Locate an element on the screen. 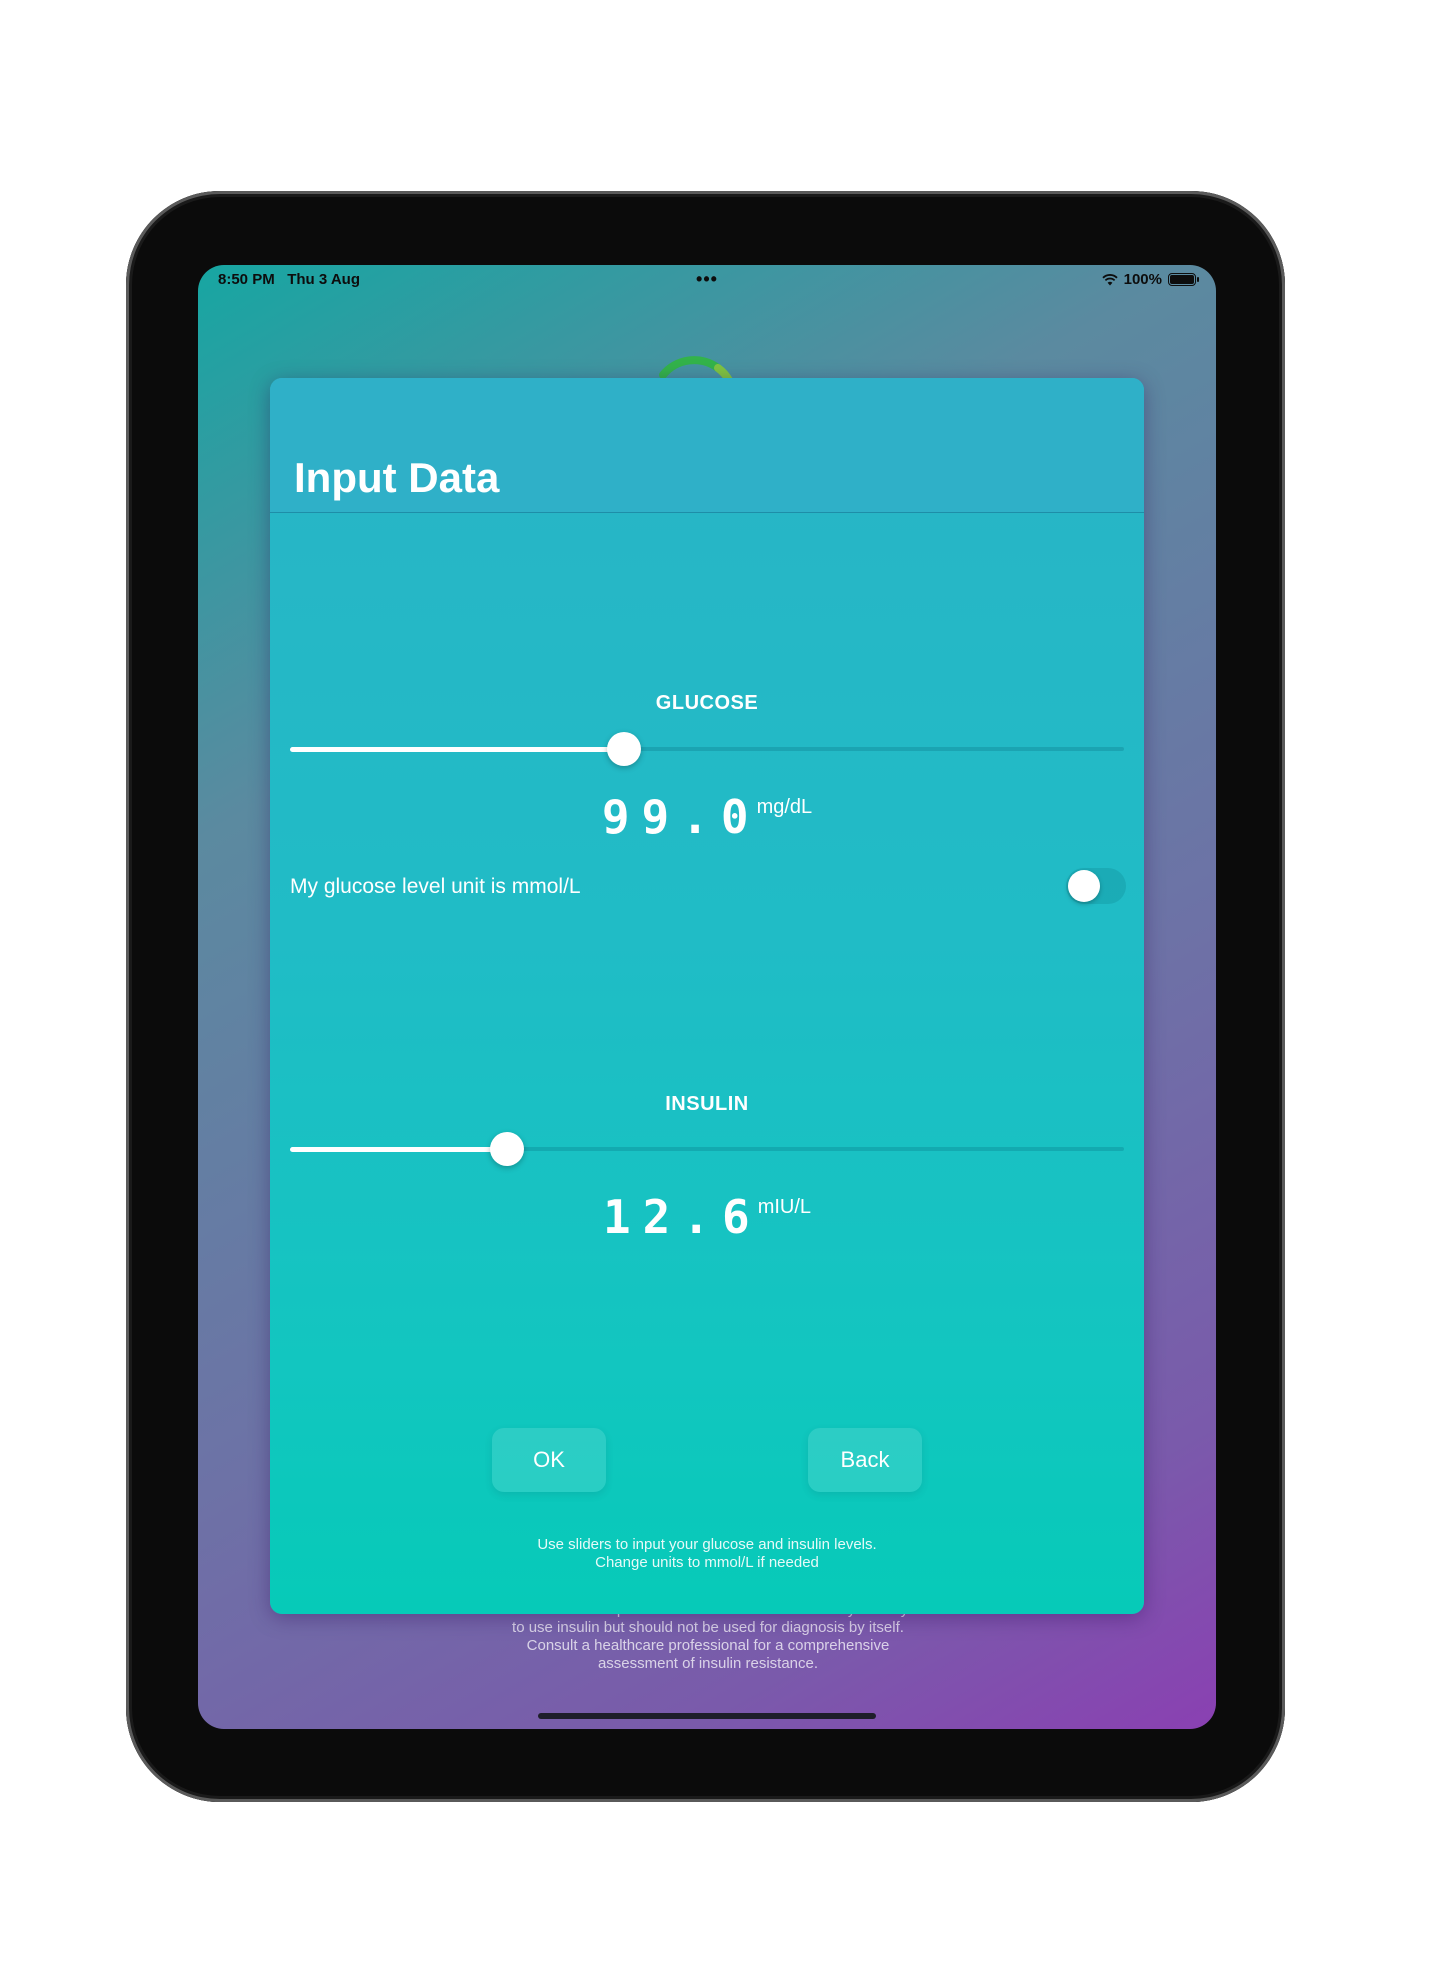 The height and width of the screenshot is (1984, 1430). glucose-value: 99.0mg/dL is located at coordinates (707, 817).